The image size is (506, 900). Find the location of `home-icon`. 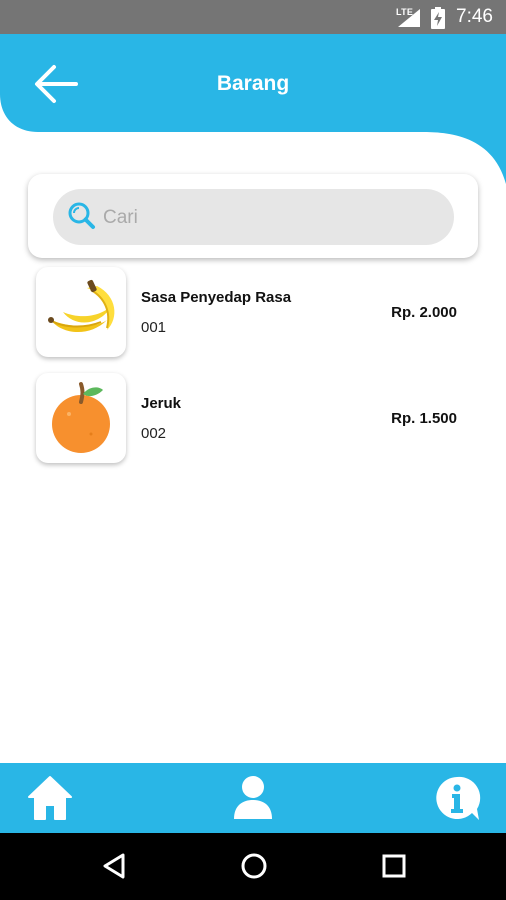

home-icon is located at coordinates (50, 798).